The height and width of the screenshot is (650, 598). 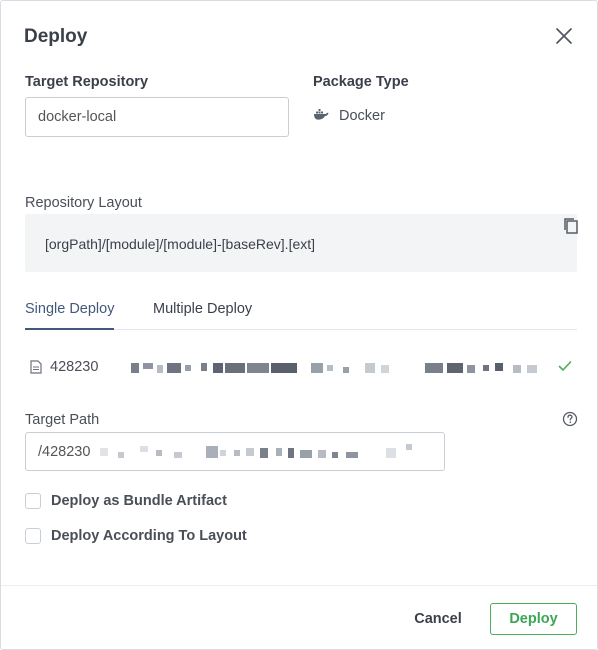 I want to click on target-path-input: /428230, so click(x=235, y=451).